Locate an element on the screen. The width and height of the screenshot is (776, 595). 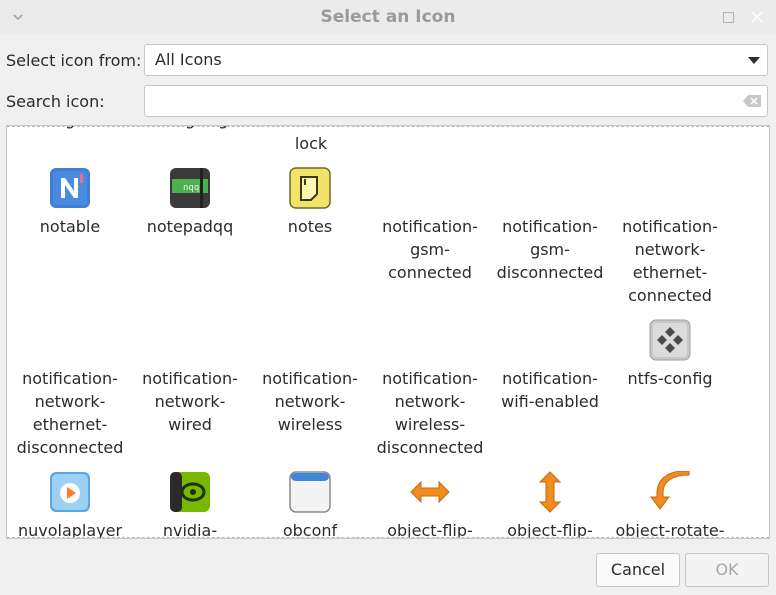
ntfs-config-icon is located at coordinates (670, 340).